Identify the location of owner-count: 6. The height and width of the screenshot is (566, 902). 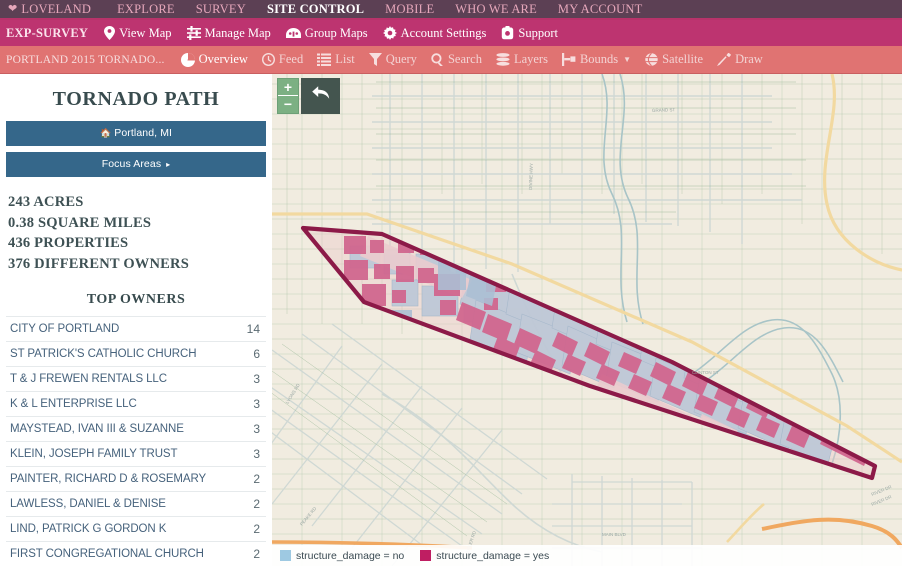
(256, 354).